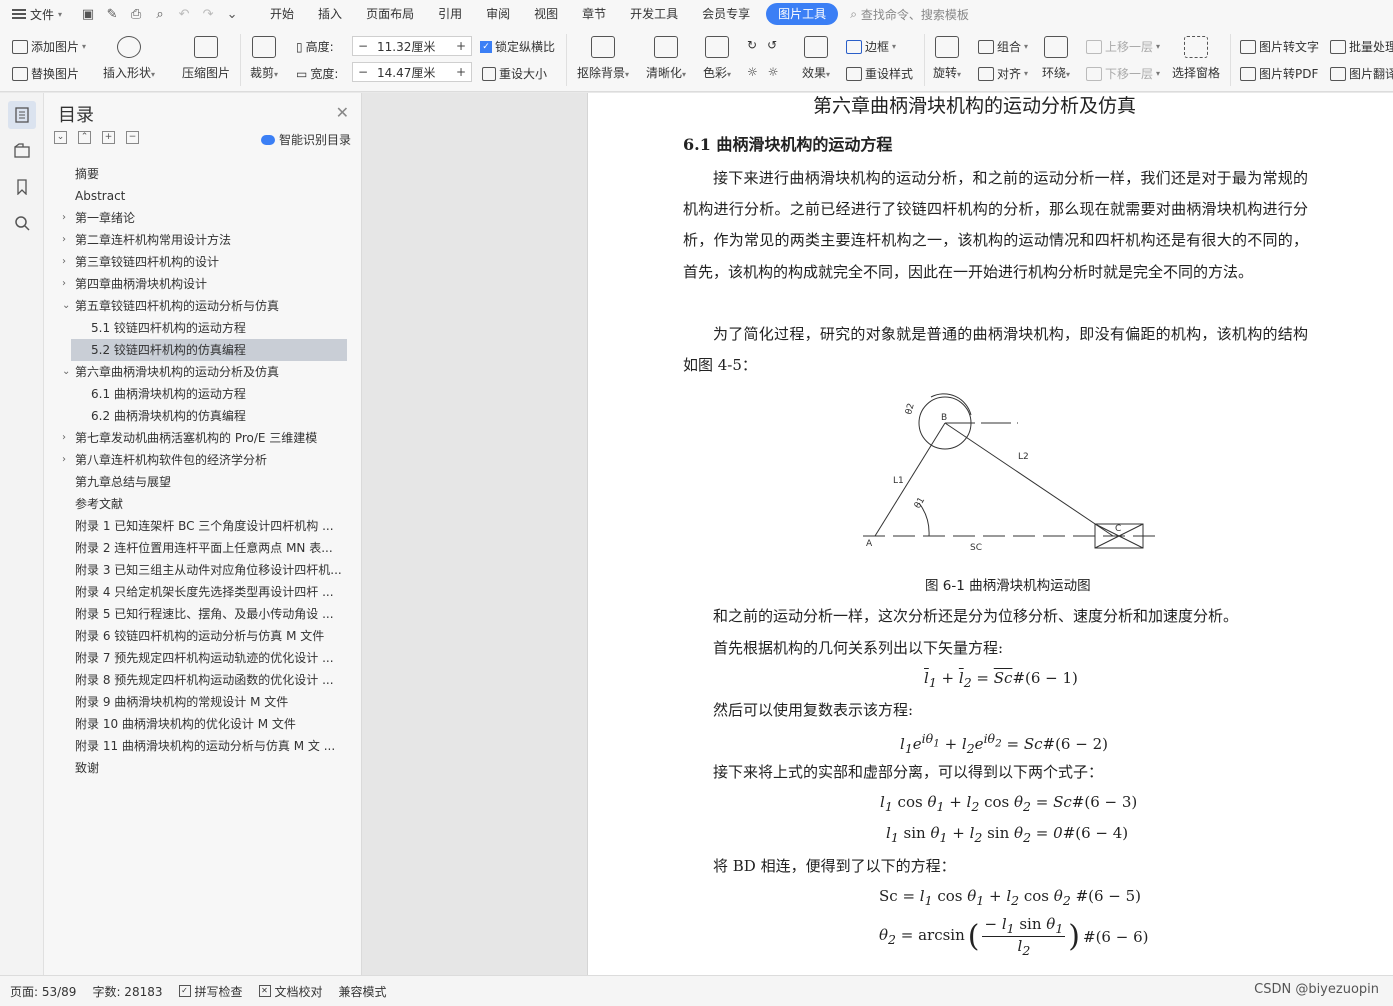  I want to click on remove-heading-icon: −, so click(132, 137).